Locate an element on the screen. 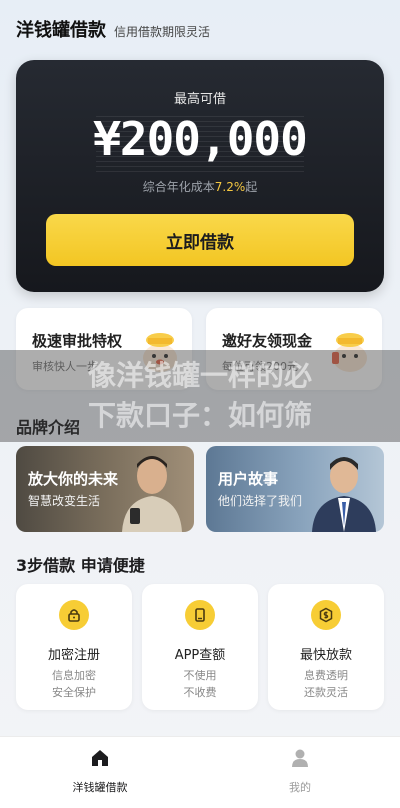  rate-value: 7.2% is located at coordinates (230, 187).